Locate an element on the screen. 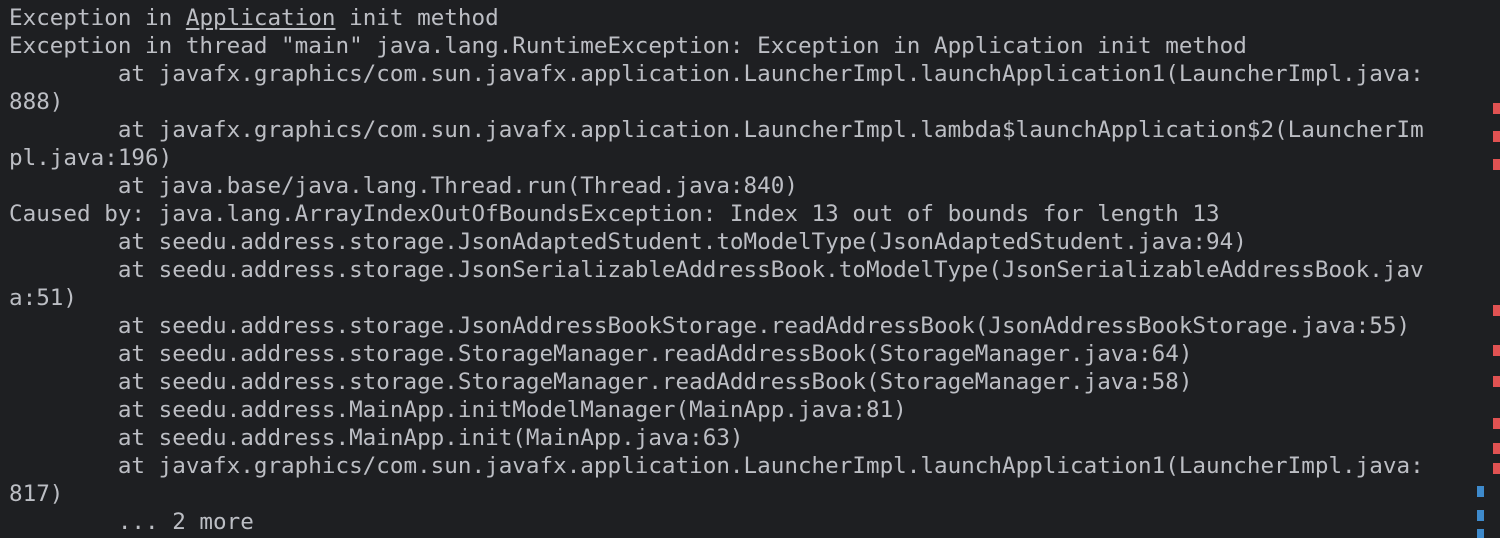 The width and height of the screenshot is (1500, 538). console-line: 817) is located at coordinates (36, 494).